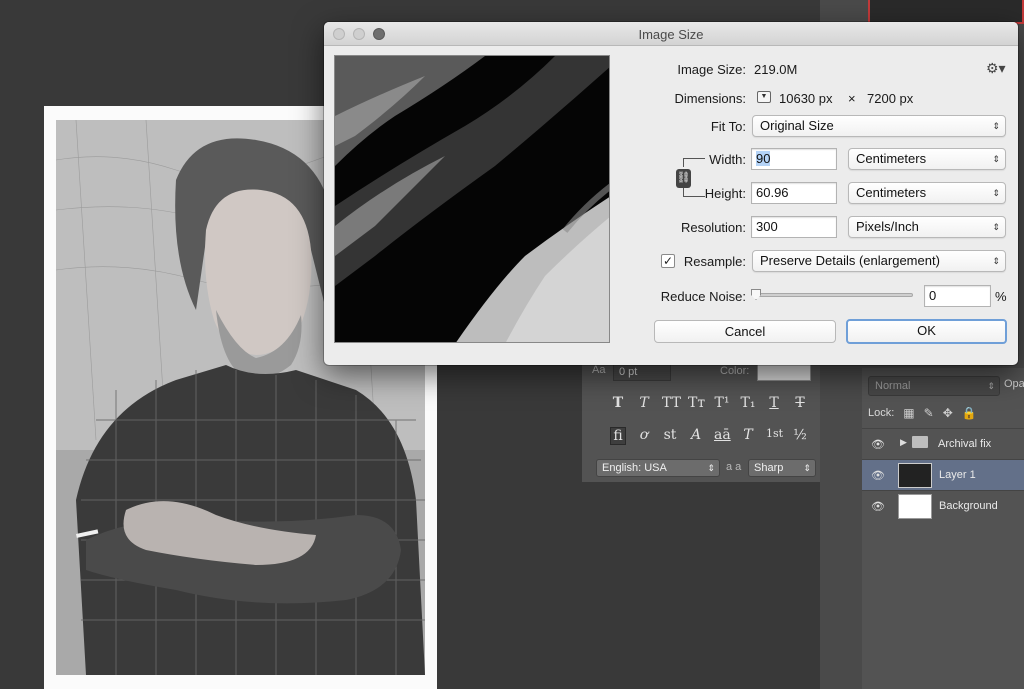 Image resolution: width=1024 pixels, height=689 pixels. Describe the element at coordinates (903, 442) in the screenshot. I see `disclosure-triangle-icon: ▶` at that location.